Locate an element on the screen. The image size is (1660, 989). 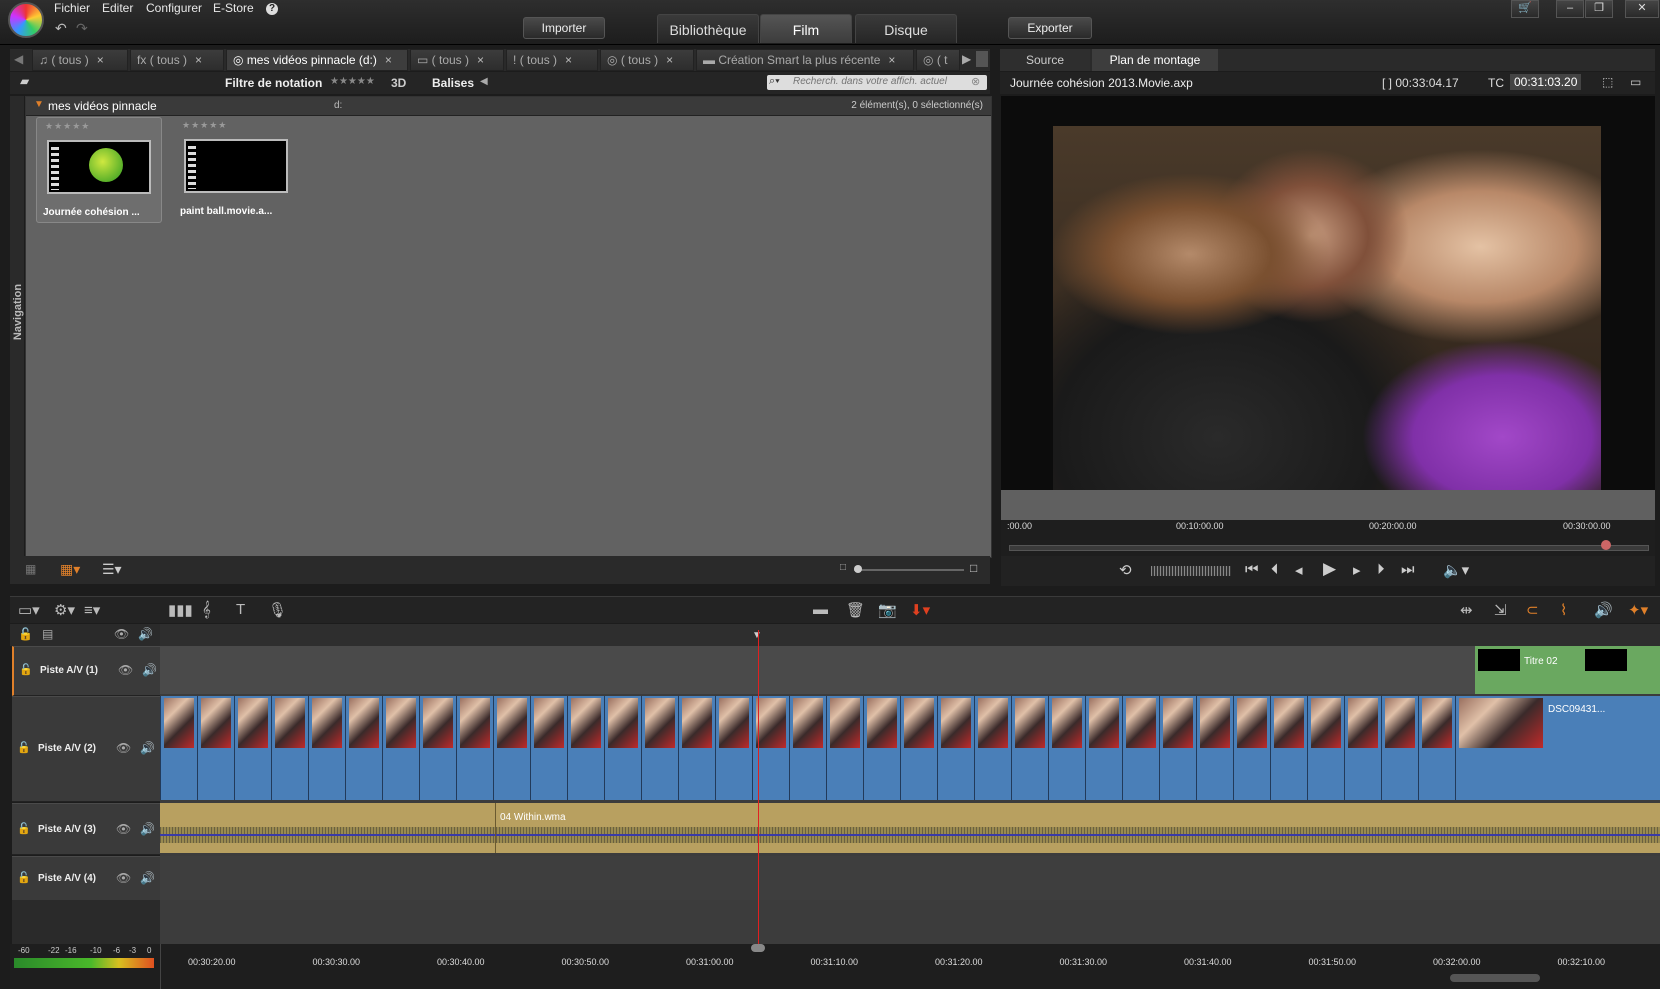
scrubber-track is located at coordinates (1329, 548).